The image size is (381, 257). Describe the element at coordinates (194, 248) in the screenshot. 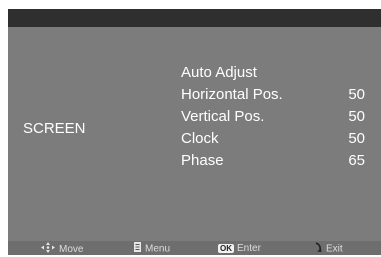

I see `control-hint-bar: Move Menu OK Enter Exit` at that location.